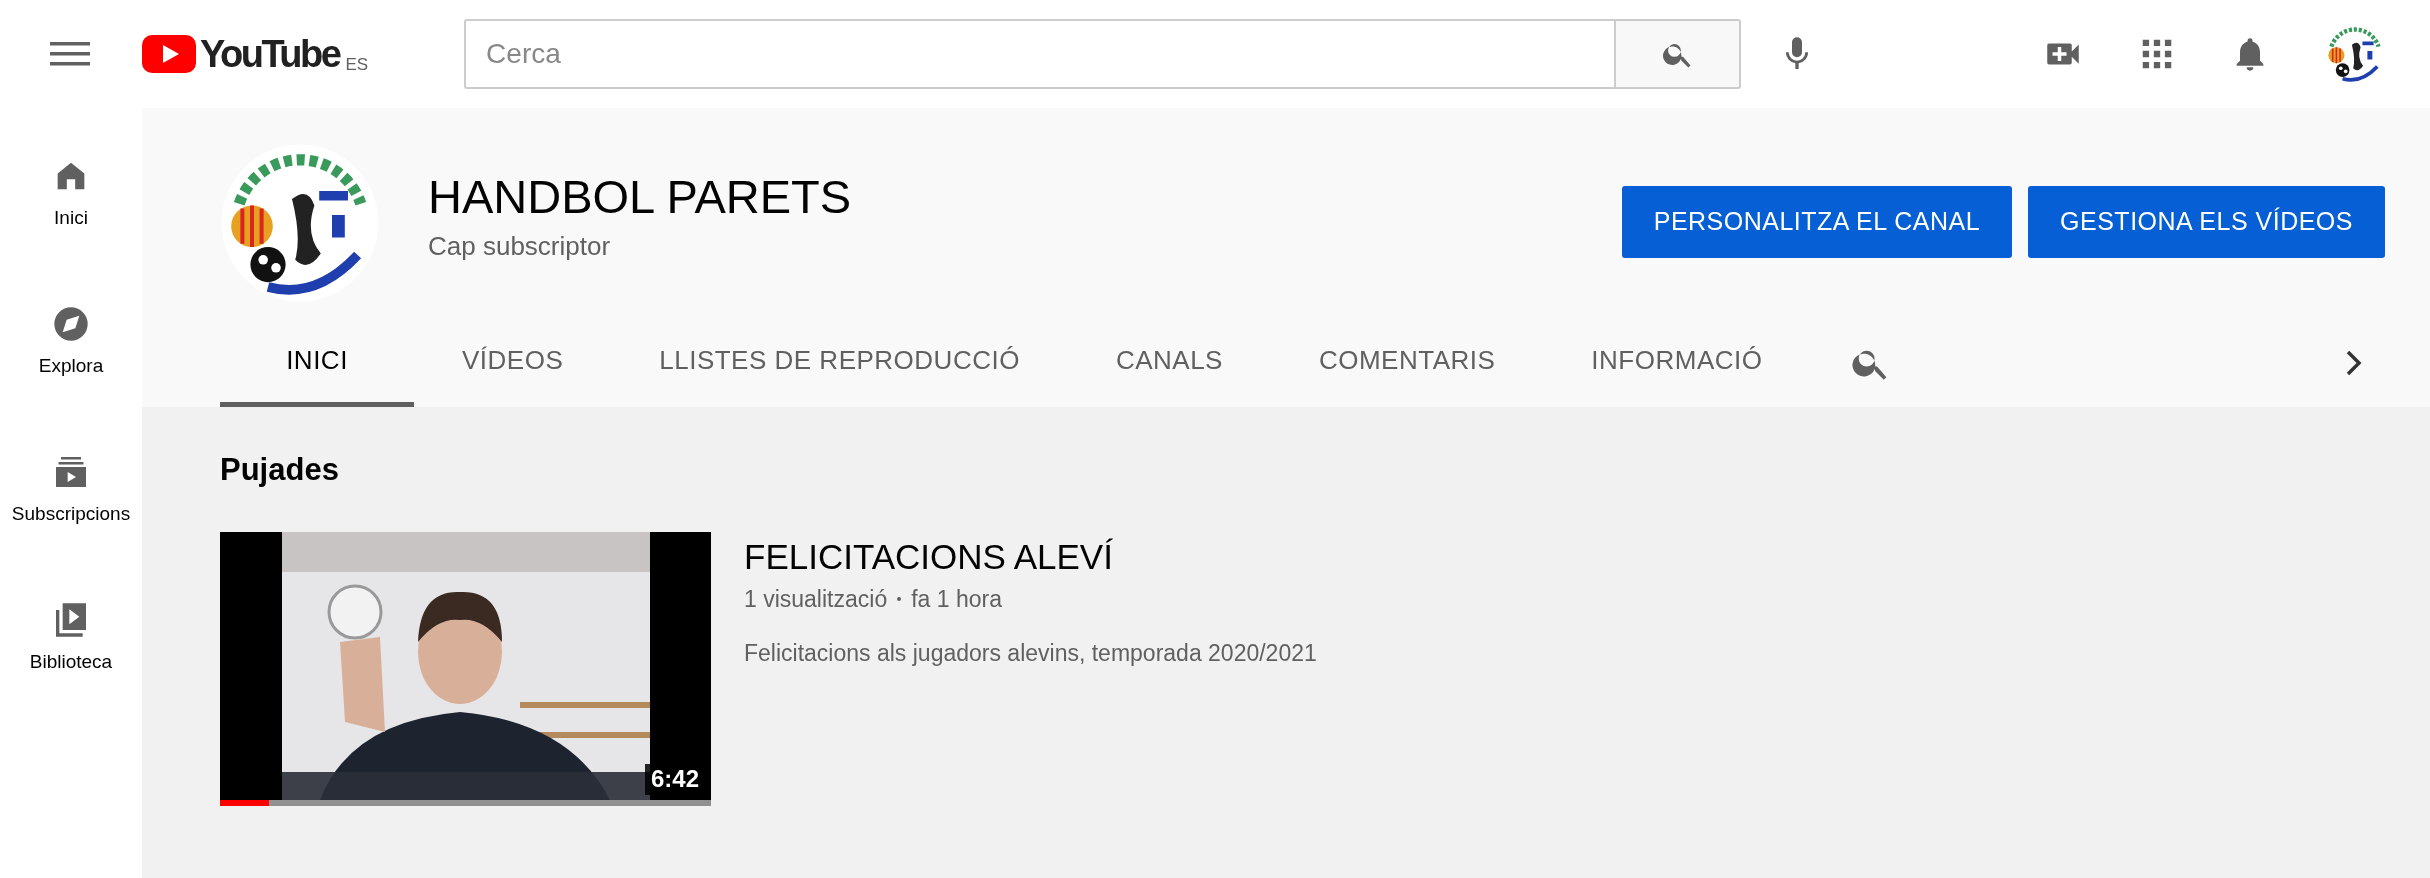 This screenshot has height=878, width=2430. I want to click on channel-action-button: GESTIONA ELS VÍDEOS, so click(2206, 222).